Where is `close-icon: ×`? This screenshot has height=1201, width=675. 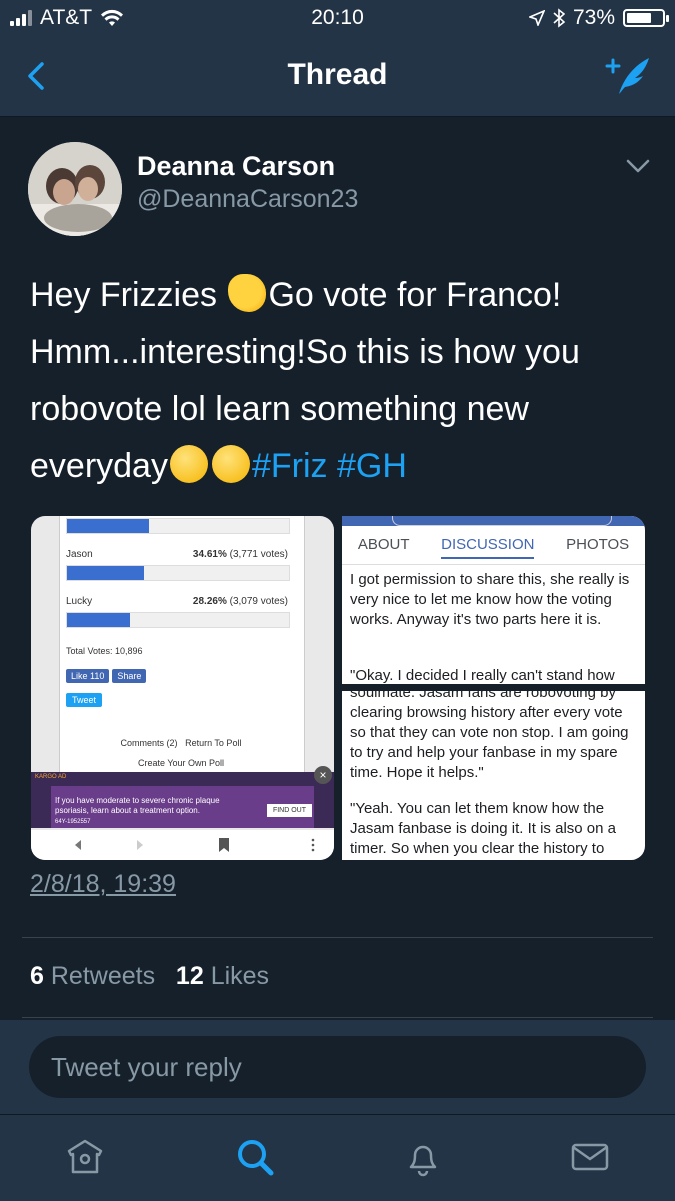
close-icon: × is located at coordinates (323, 775).